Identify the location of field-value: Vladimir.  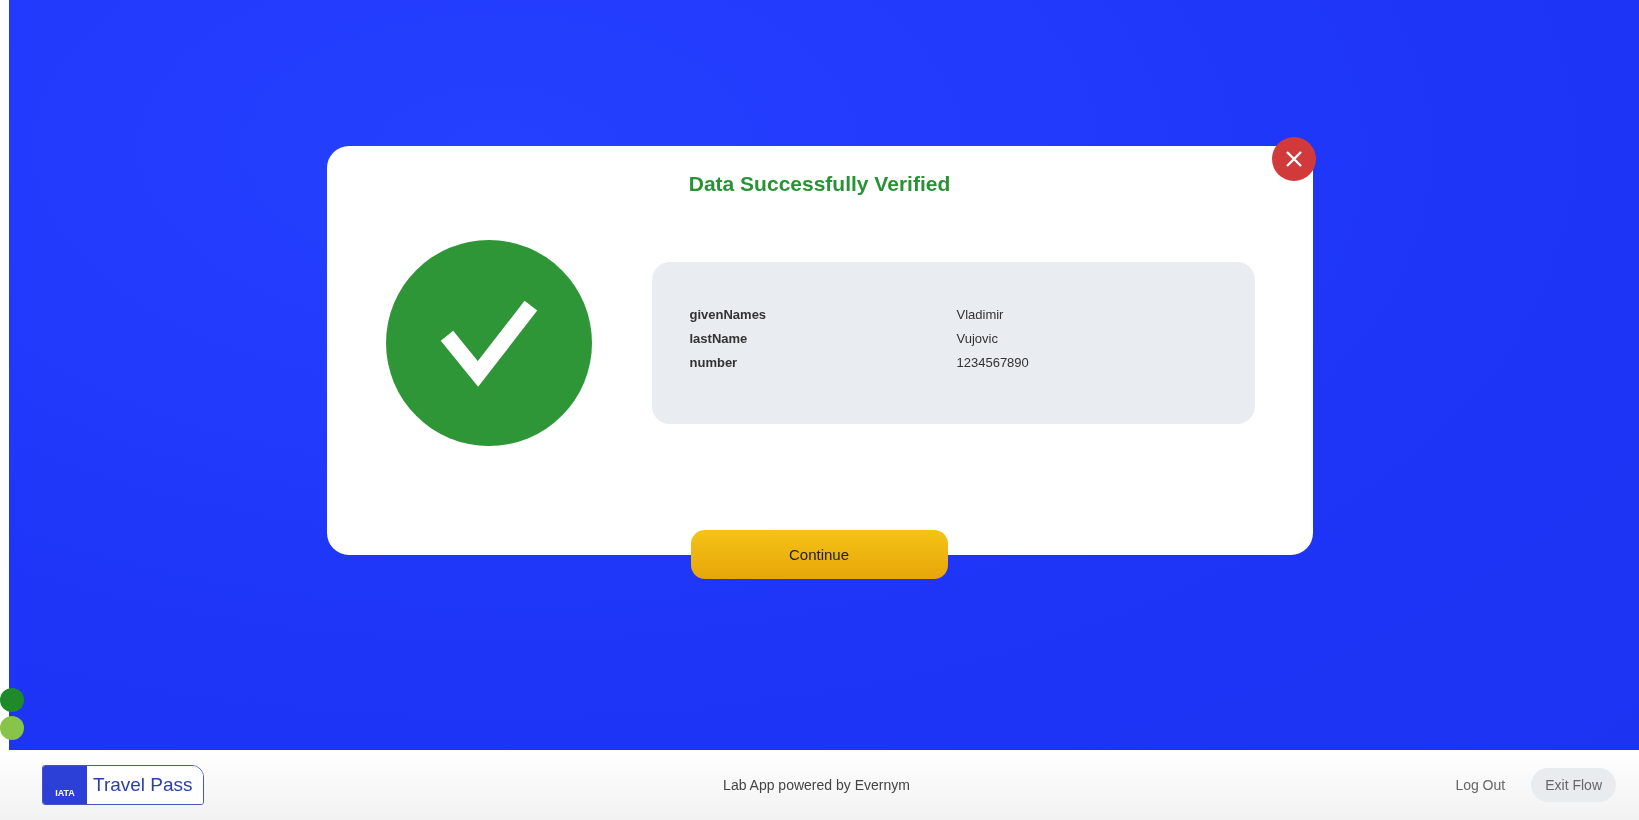
(980, 314).